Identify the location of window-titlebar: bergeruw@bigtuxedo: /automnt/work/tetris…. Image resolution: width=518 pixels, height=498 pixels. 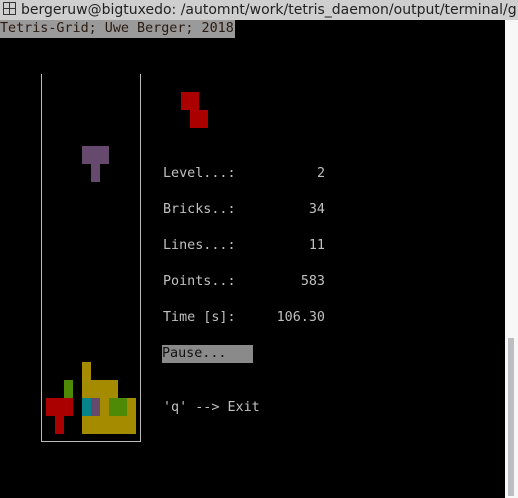
(259, 10).